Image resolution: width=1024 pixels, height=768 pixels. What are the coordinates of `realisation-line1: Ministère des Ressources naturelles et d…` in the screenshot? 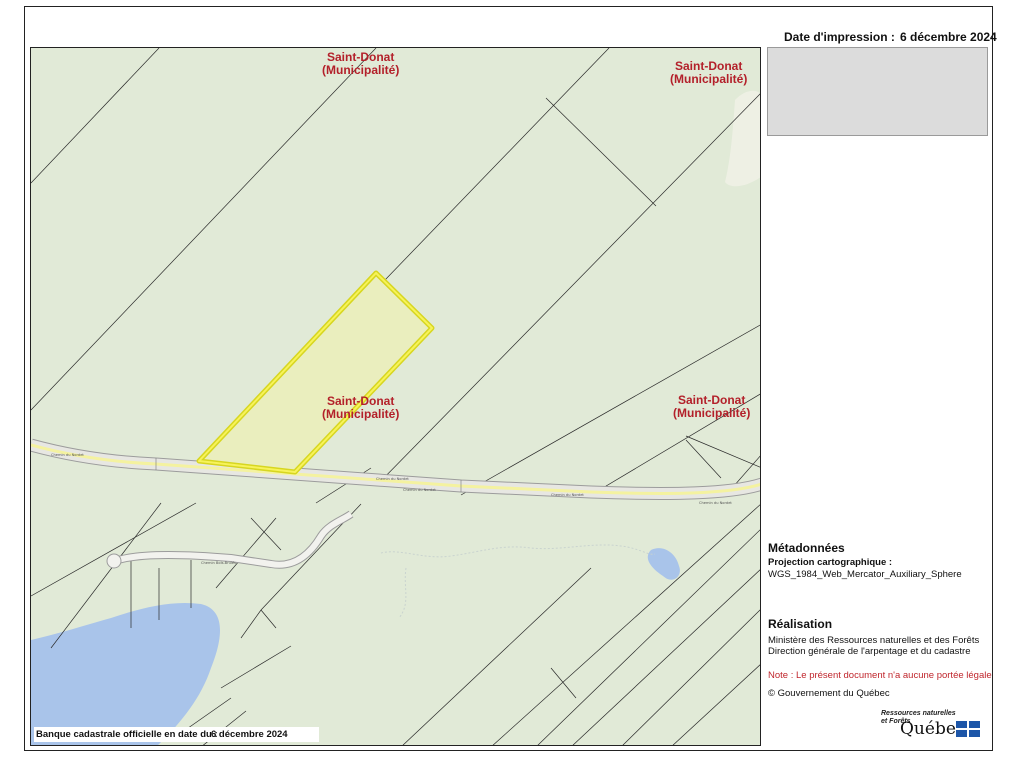 It's located at (874, 640).